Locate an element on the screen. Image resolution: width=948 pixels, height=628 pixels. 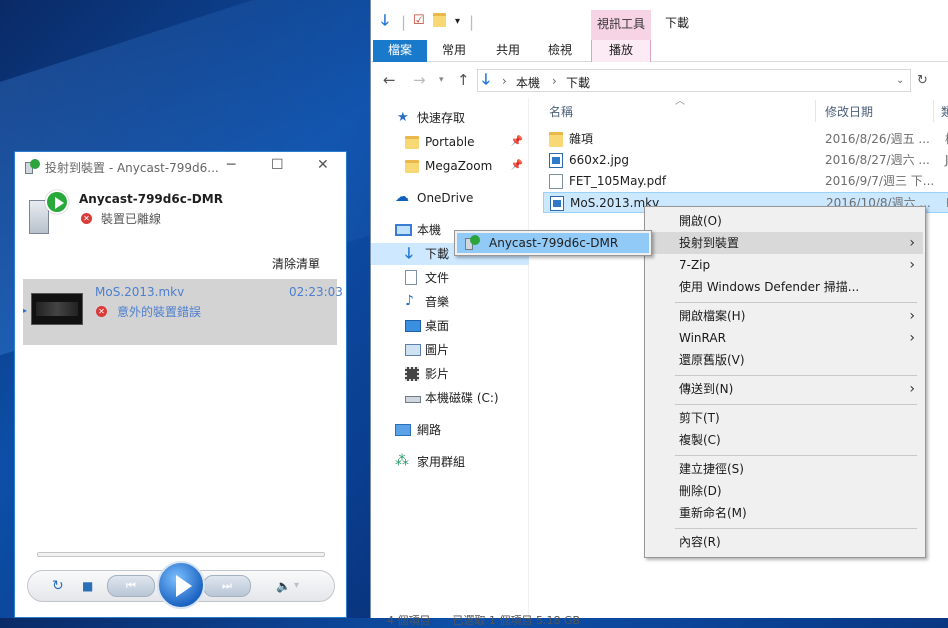
nav-local-disk: 本機磁碟 (C:) is located at coordinates (450, 398).